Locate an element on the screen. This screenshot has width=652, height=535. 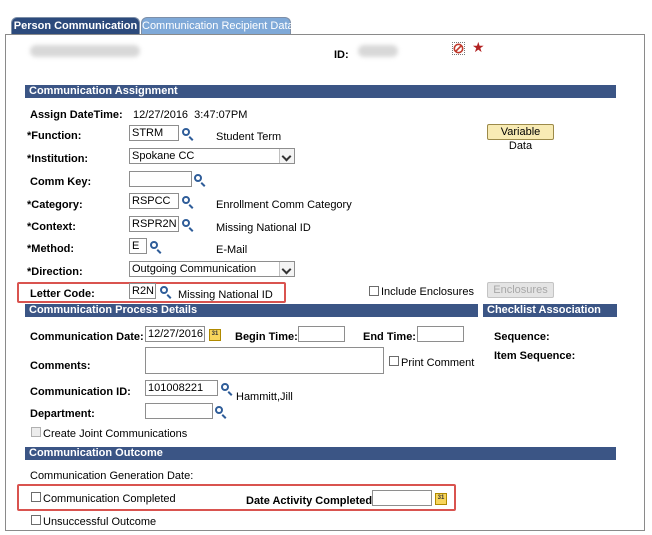
comm-key-label: Comm Key: is located at coordinates (61, 182).